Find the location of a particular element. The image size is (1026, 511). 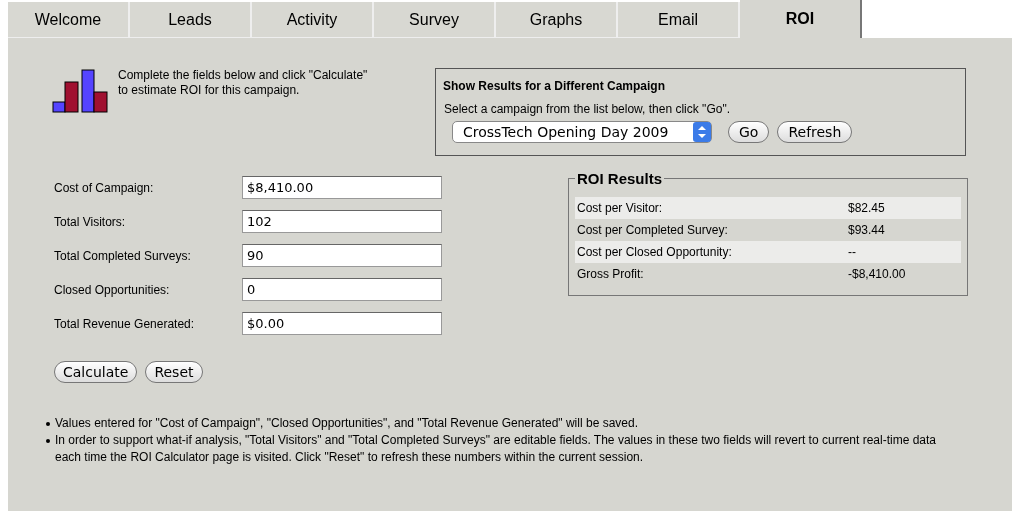

campaign-button: Go is located at coordinates (749, 132).